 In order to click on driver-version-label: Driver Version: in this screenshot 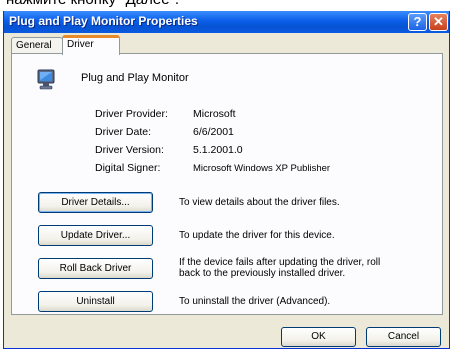, I will do `click(129, 150)`.